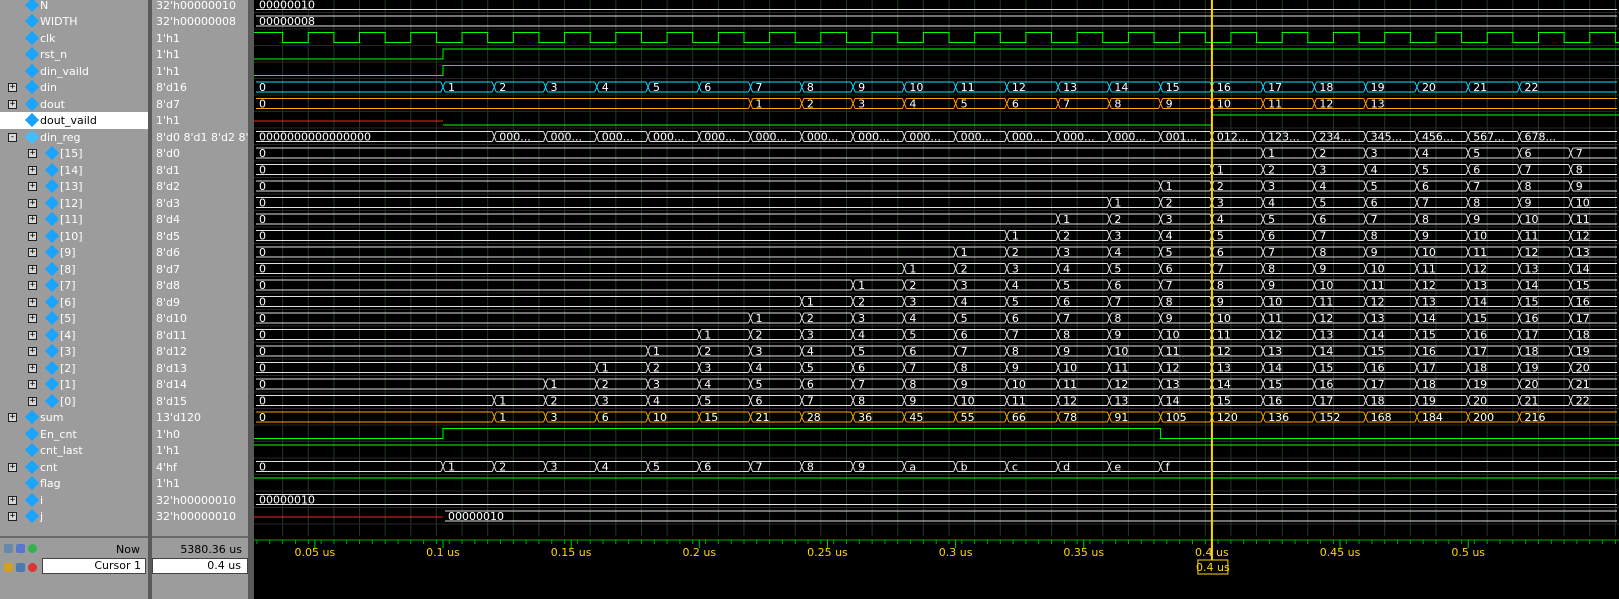 This screenshot has height=599, width=1619. What do you see at coordinates (74, 186) in the screenshot?
I see `signal-row-13: + [13]` at bounding box center [74, 186].